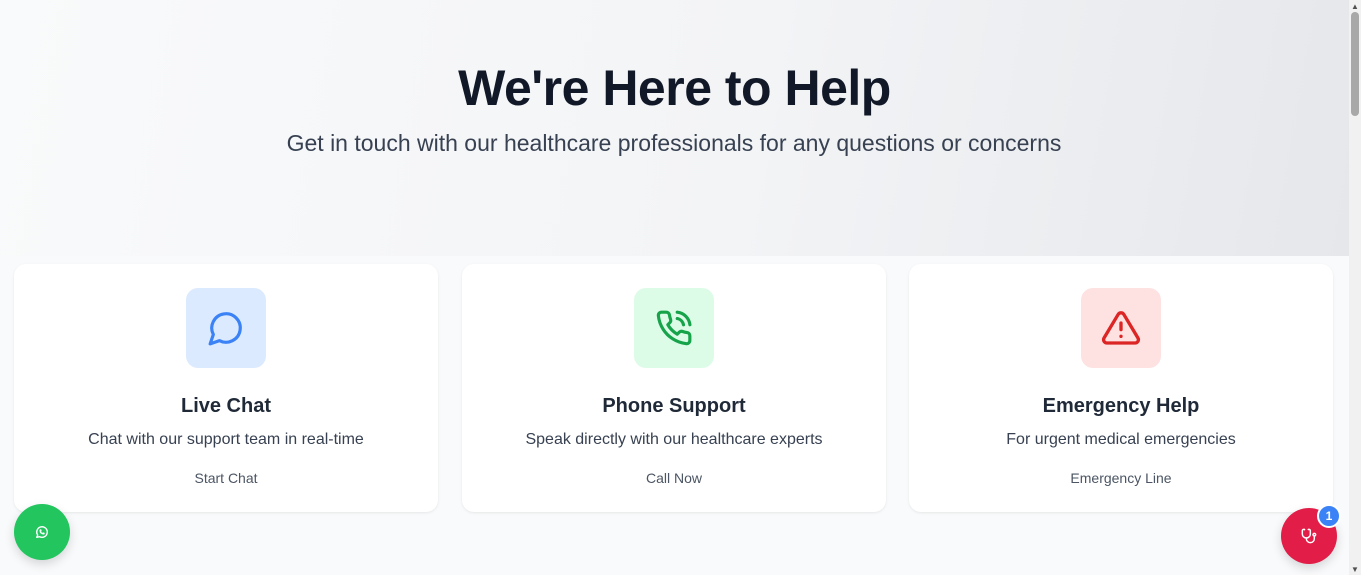  Describe the element at coordinates (674, 406) in the screenshot. I see `card-title: Phone Support` at that location.